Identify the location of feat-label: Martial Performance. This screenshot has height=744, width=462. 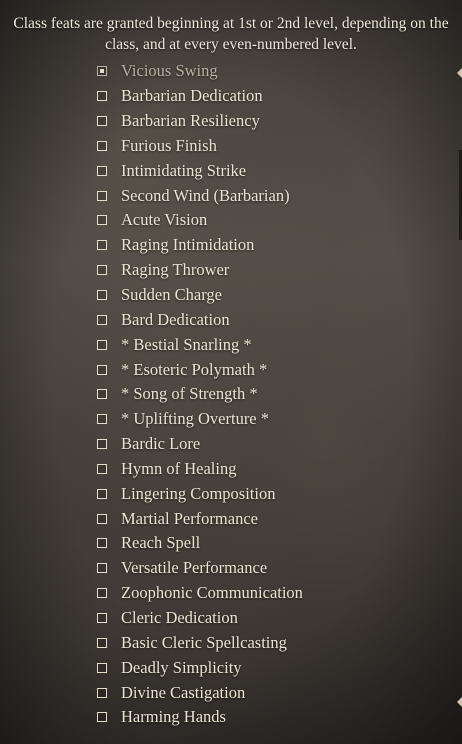
(189, 518).